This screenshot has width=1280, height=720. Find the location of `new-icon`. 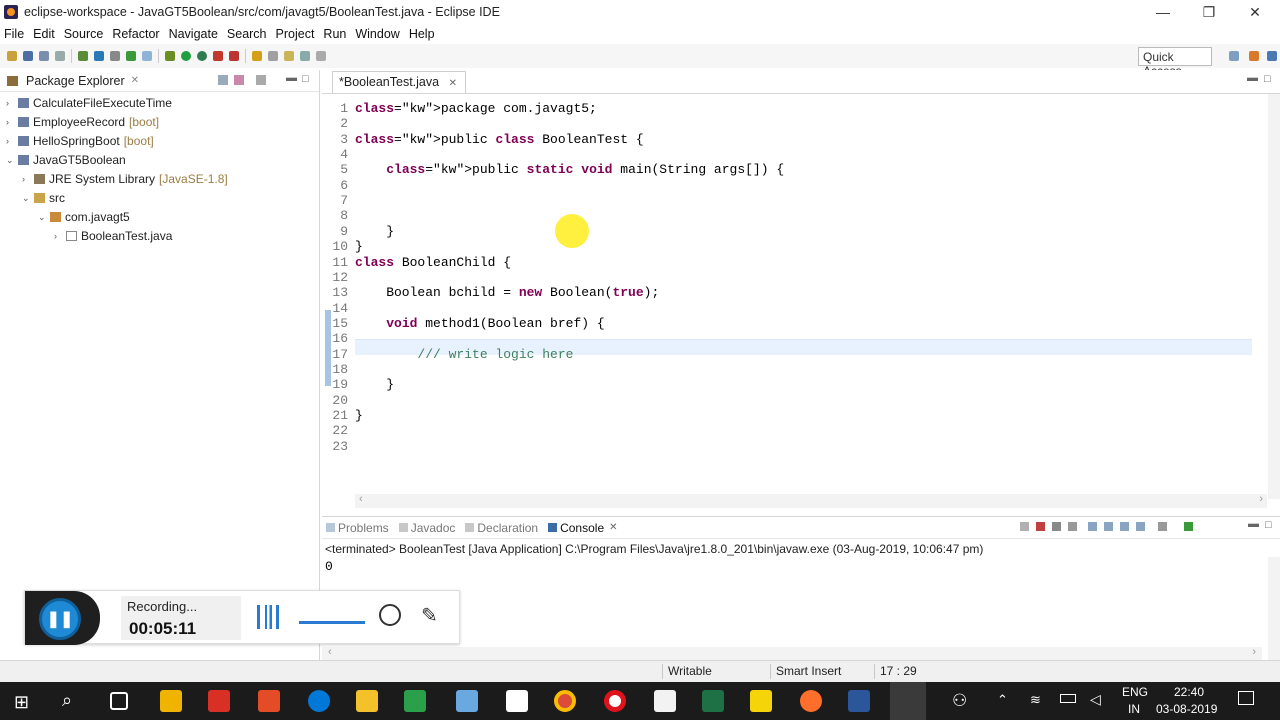

new-icon is located at coordinates (12, 56).